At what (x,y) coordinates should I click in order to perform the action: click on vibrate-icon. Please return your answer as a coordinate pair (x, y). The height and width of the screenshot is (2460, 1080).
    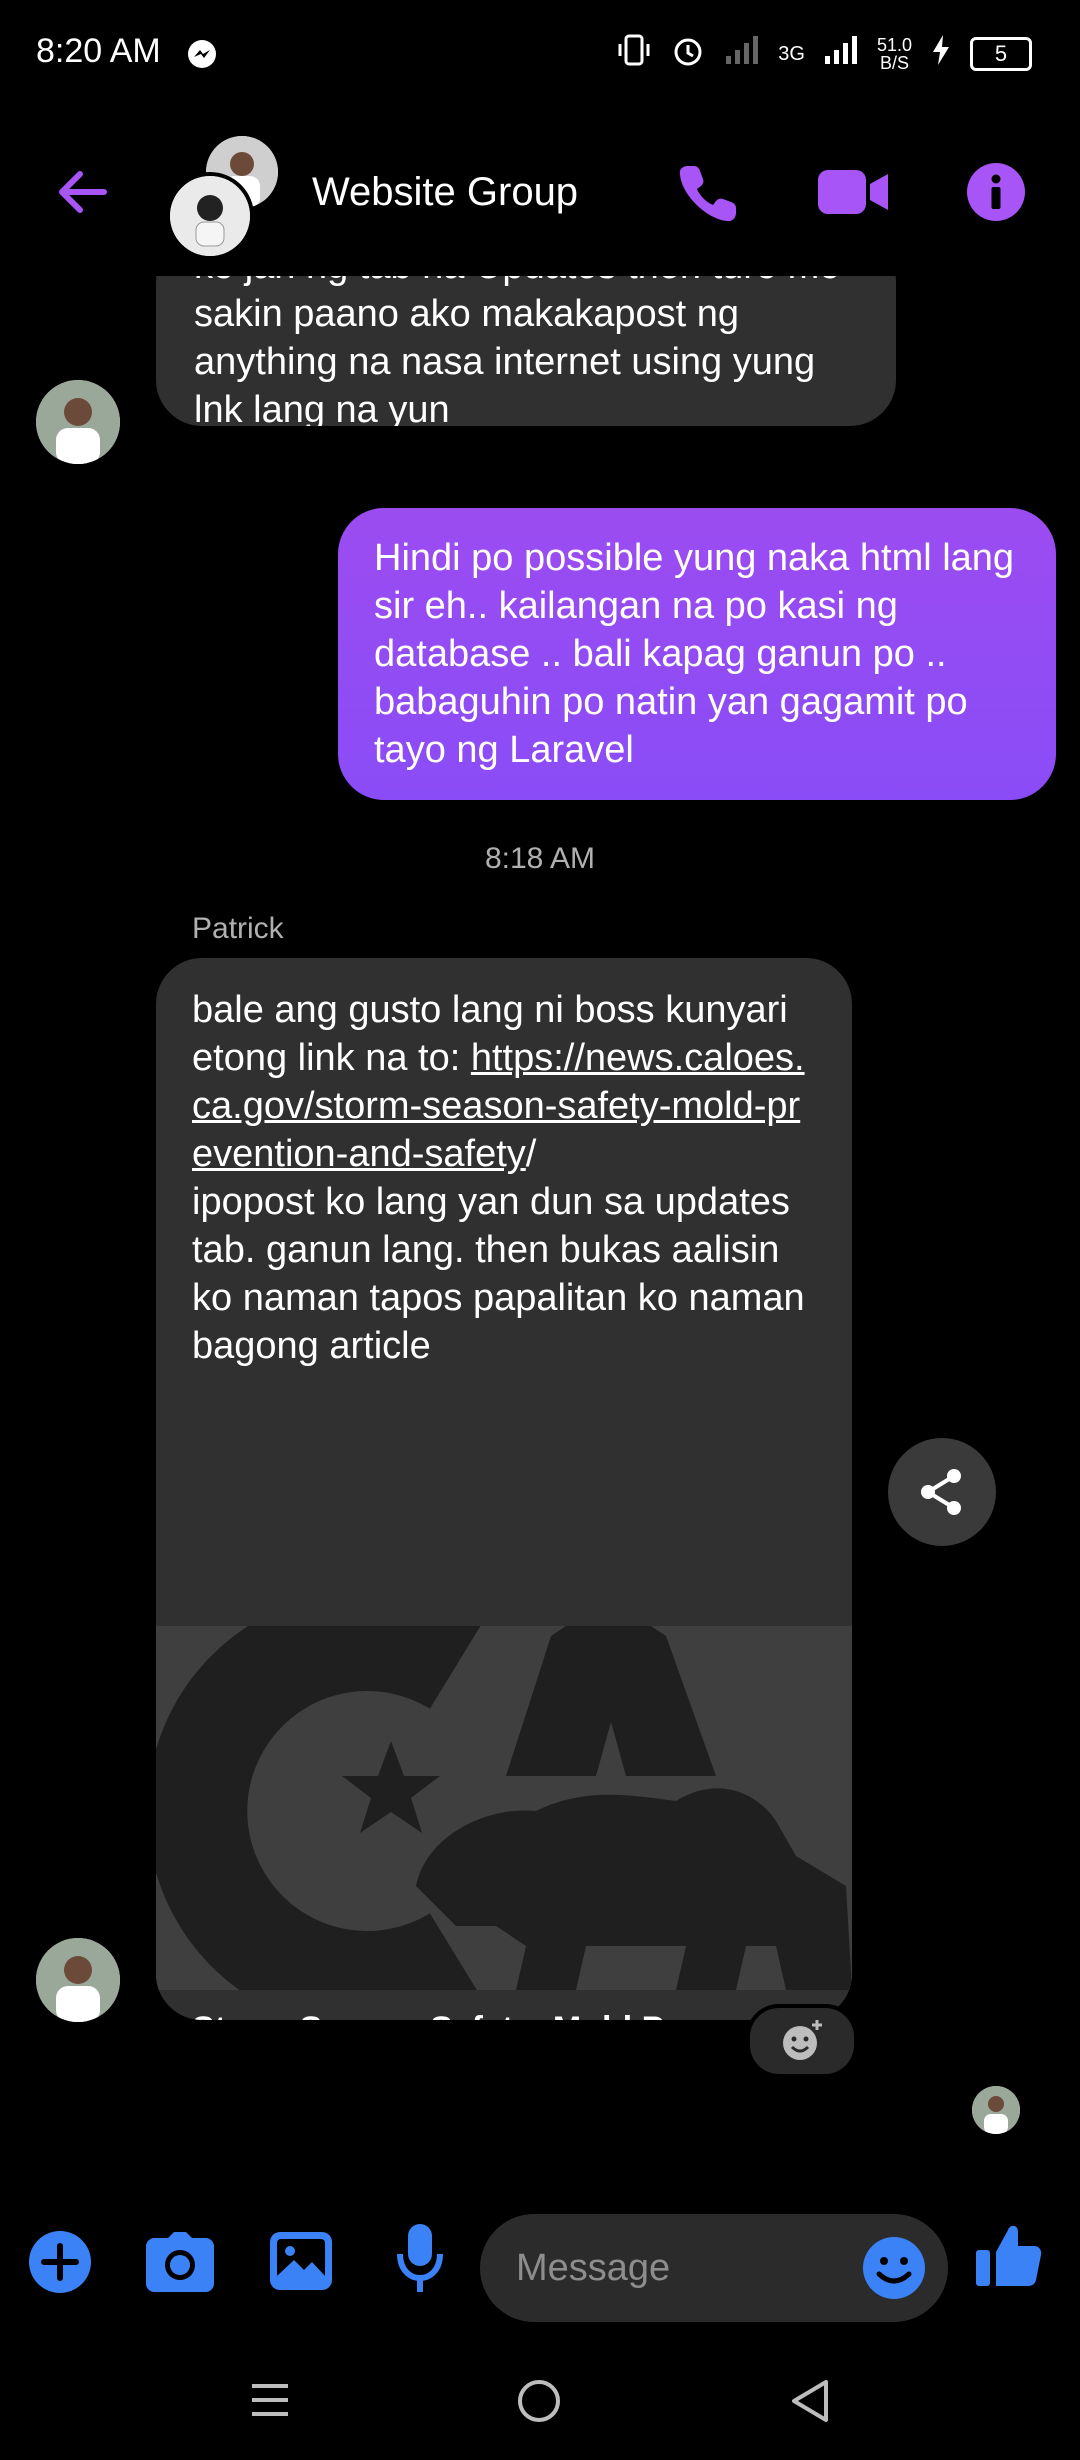
    Looking at the image, I should click on (634, 53).